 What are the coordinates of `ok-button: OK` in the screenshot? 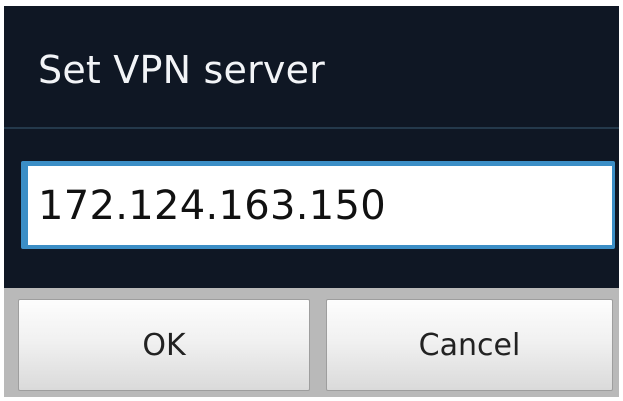 It's located at (164, 345).